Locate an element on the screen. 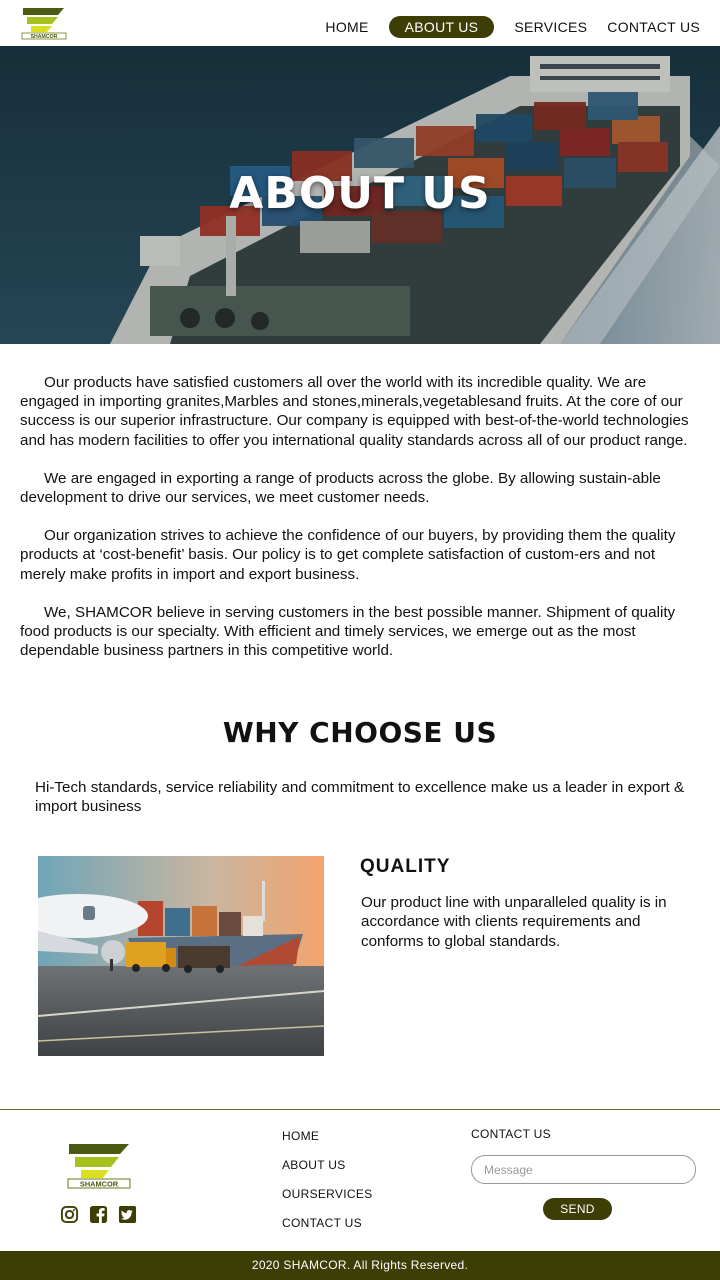 The image size is (720, 1280). instagram-icon is located at coordinates (69, 1214).